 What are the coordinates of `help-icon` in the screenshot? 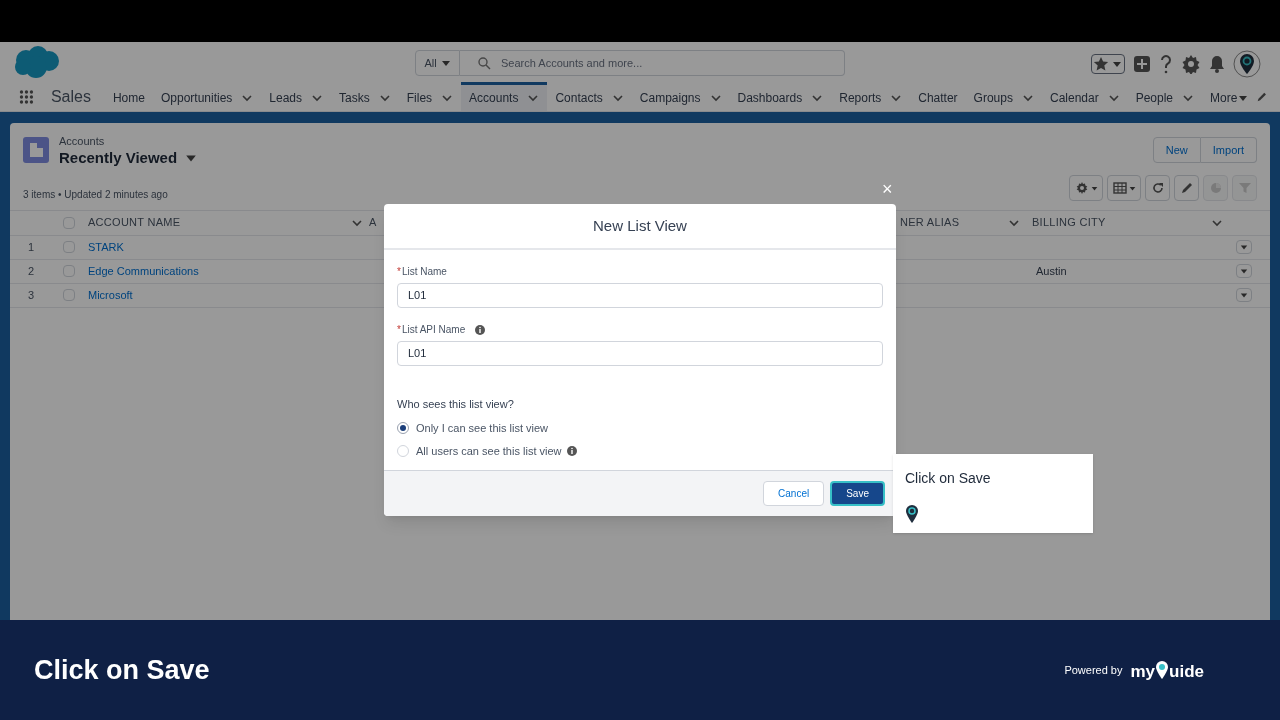 It's located at (1166, 64).